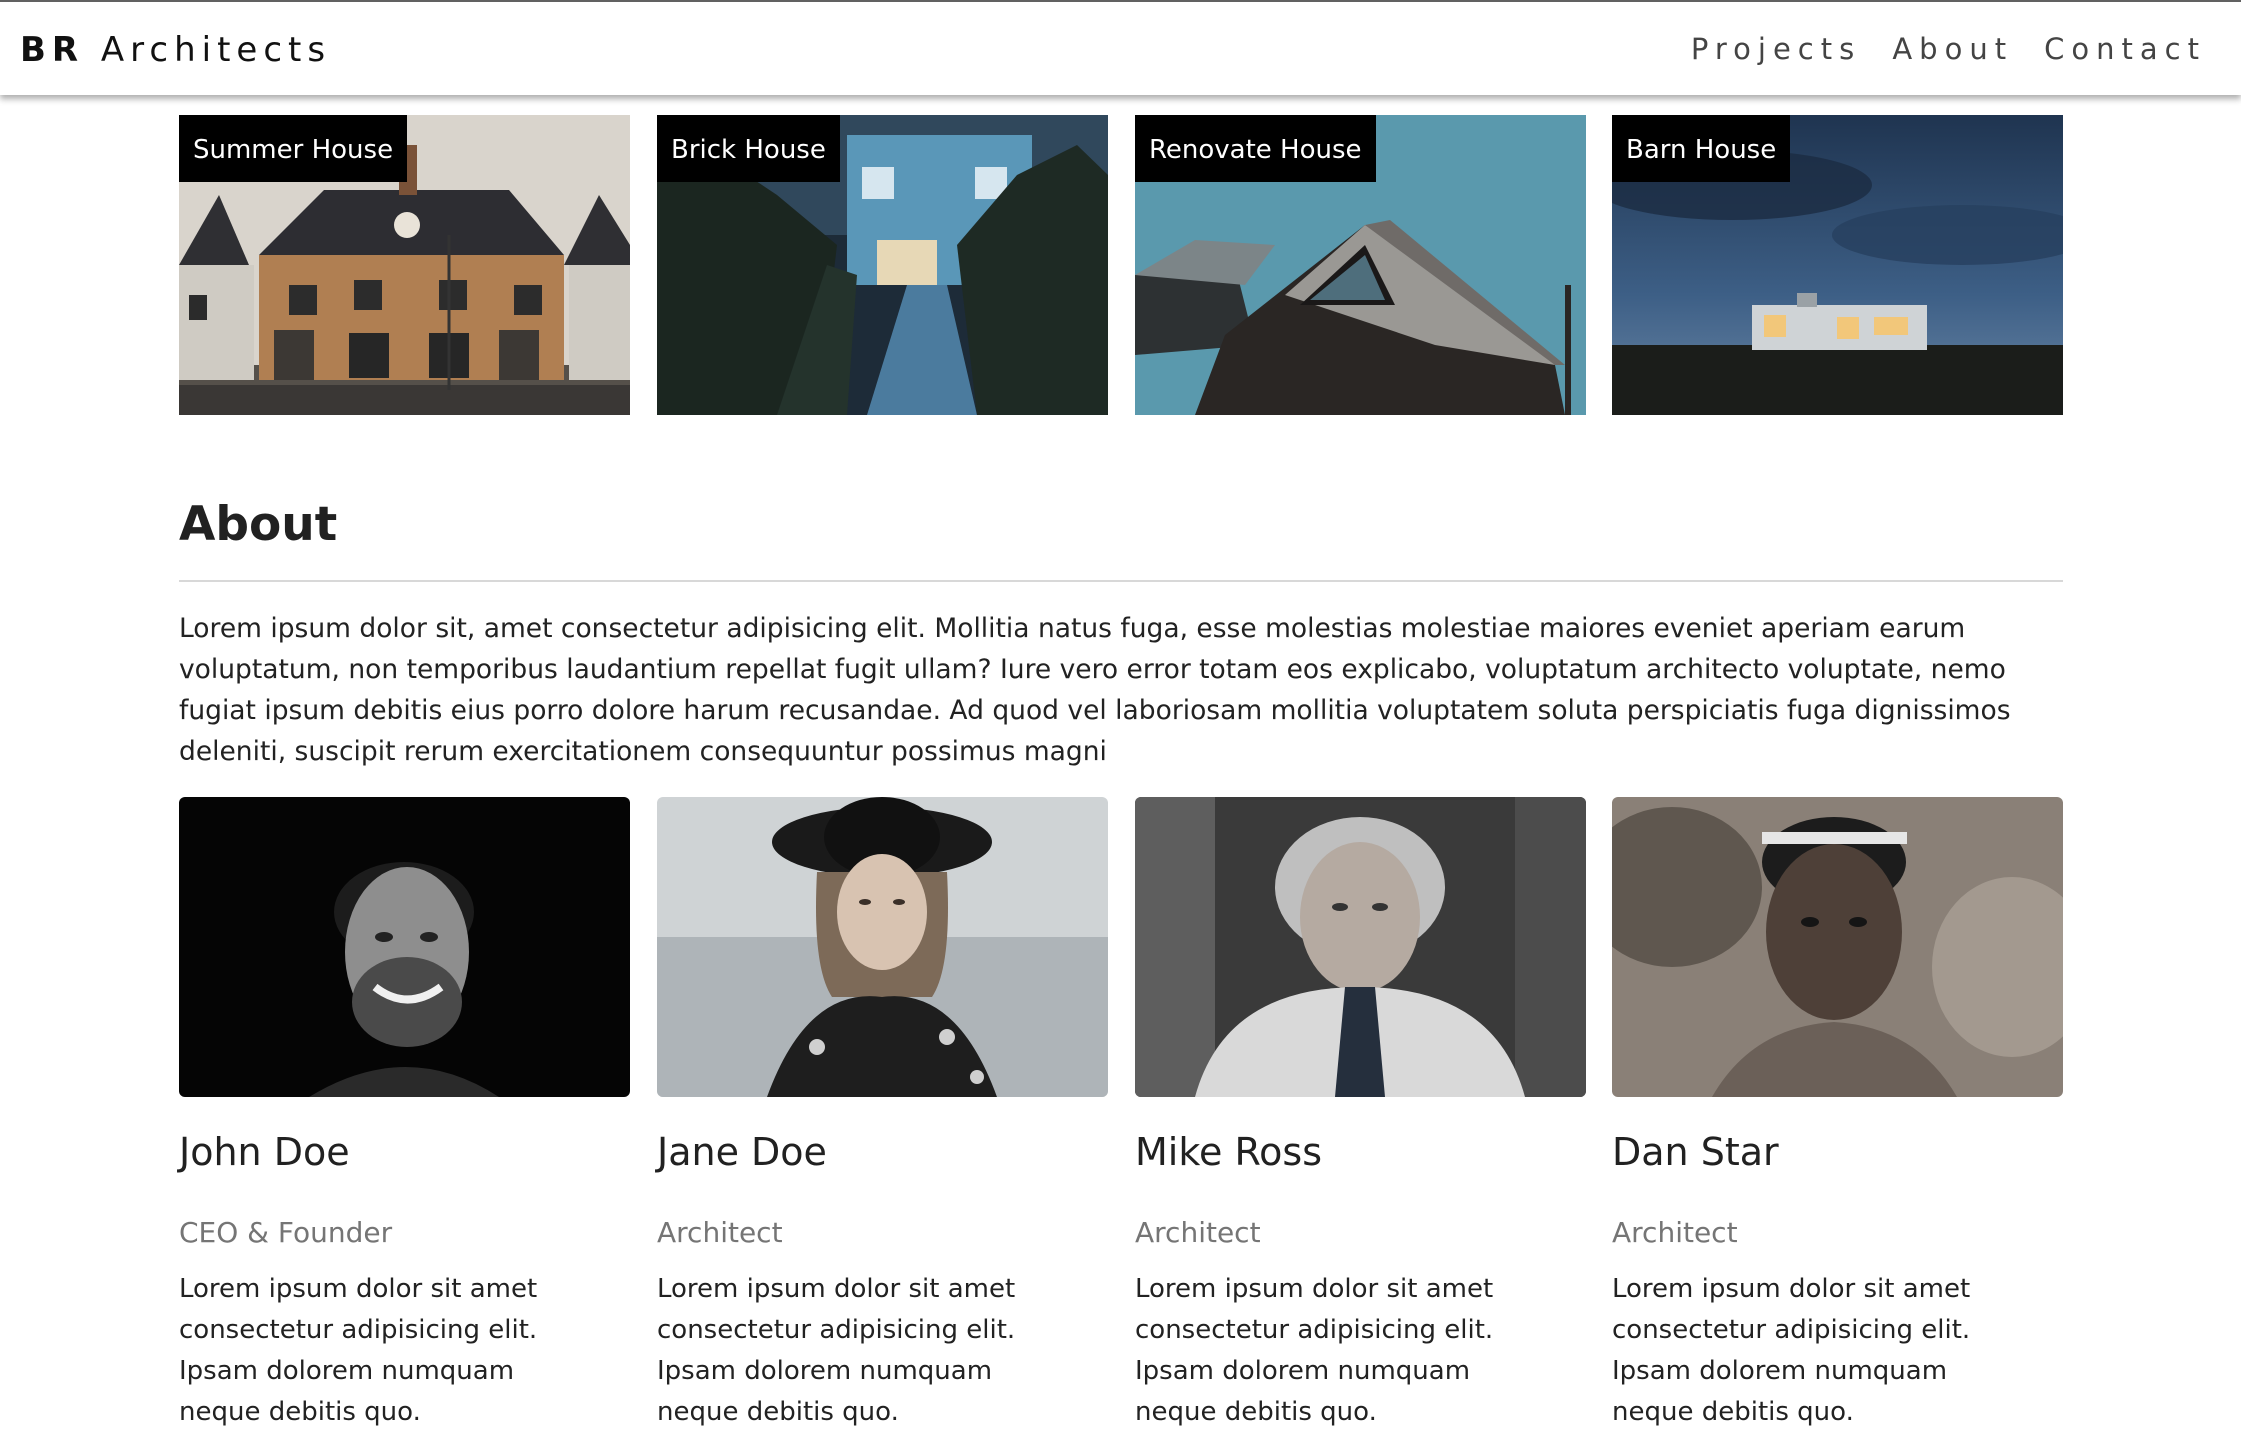 This screenshot has width=2241, height=1433. I want to click on portrait-jane-doe, so click(882, 947).